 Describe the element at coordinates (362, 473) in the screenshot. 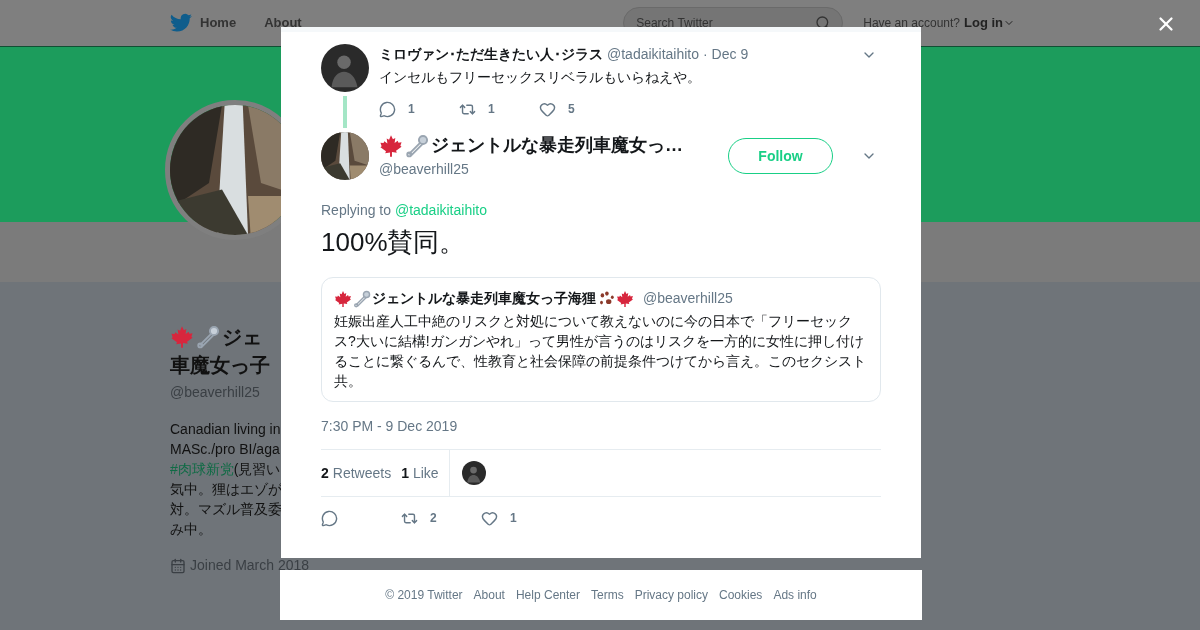

I see `stat-label: Retweets` at that location.